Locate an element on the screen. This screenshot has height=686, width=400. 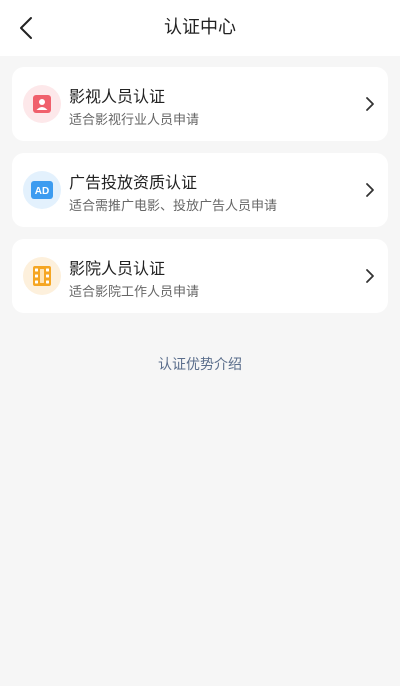
ad-icon-label: AD is located at coordinates (42, 191).